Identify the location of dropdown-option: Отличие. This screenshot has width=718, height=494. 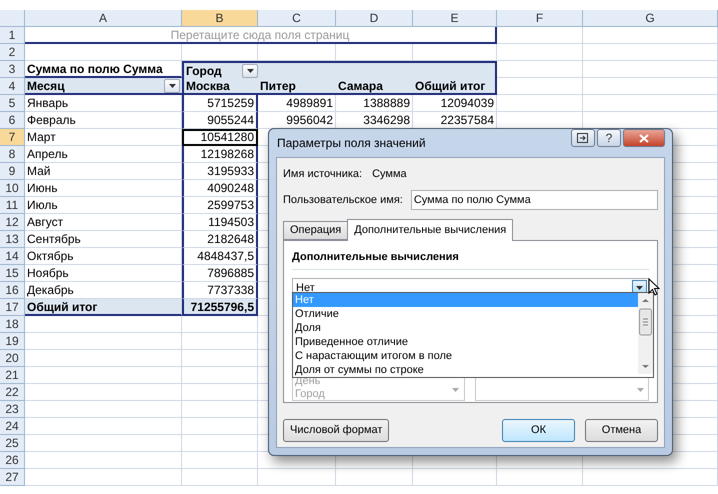
(465, 314).